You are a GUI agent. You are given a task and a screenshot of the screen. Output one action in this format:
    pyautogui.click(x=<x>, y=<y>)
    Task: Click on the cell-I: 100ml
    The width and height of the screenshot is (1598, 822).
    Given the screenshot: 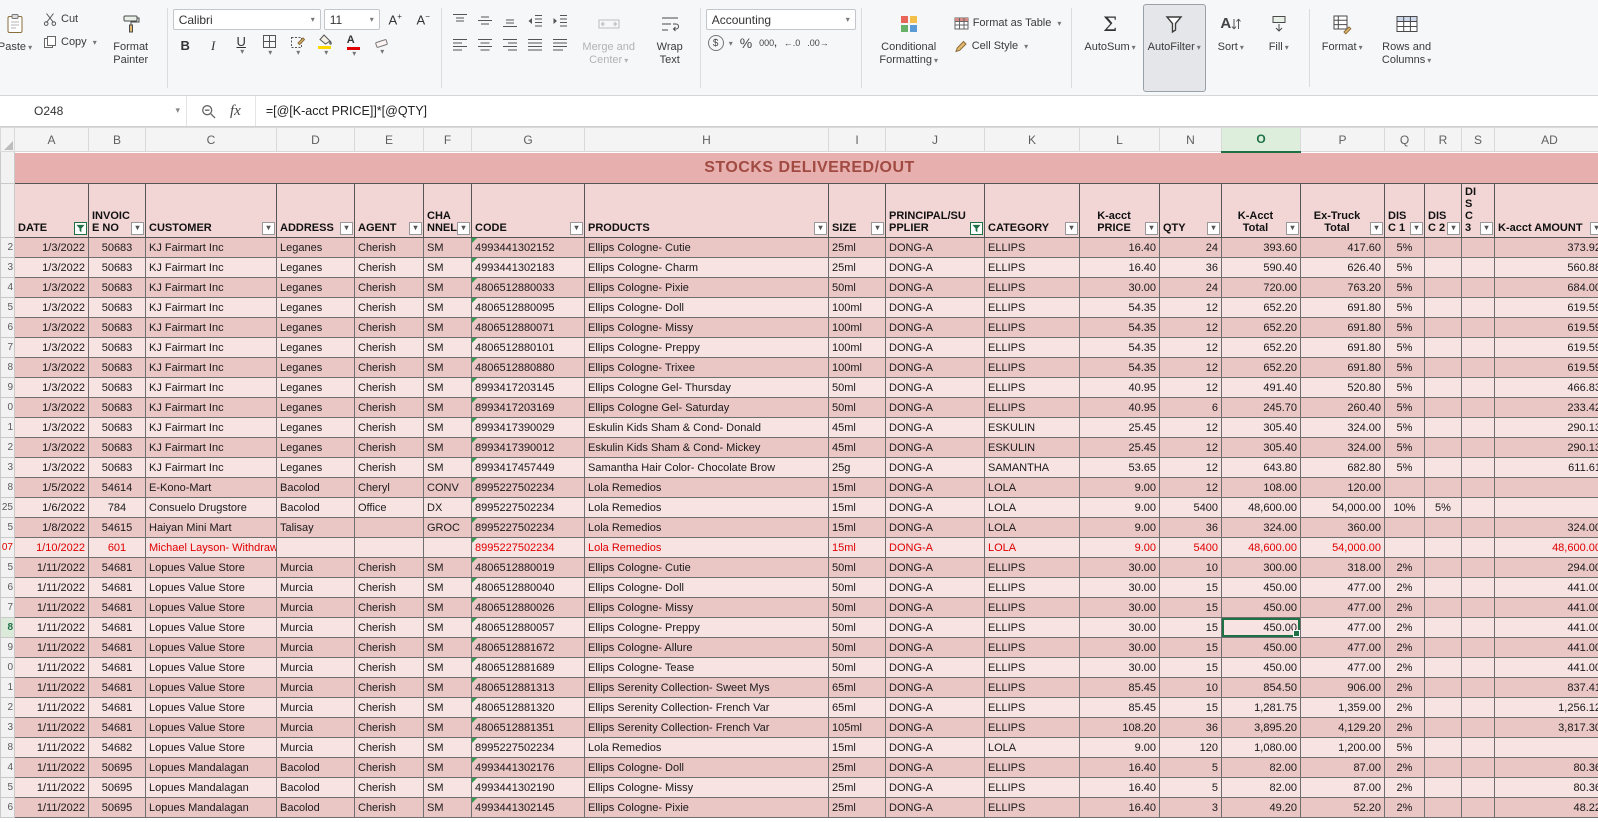 What is the action you would take?
    pyautogui.click(x=857, y=368)
    